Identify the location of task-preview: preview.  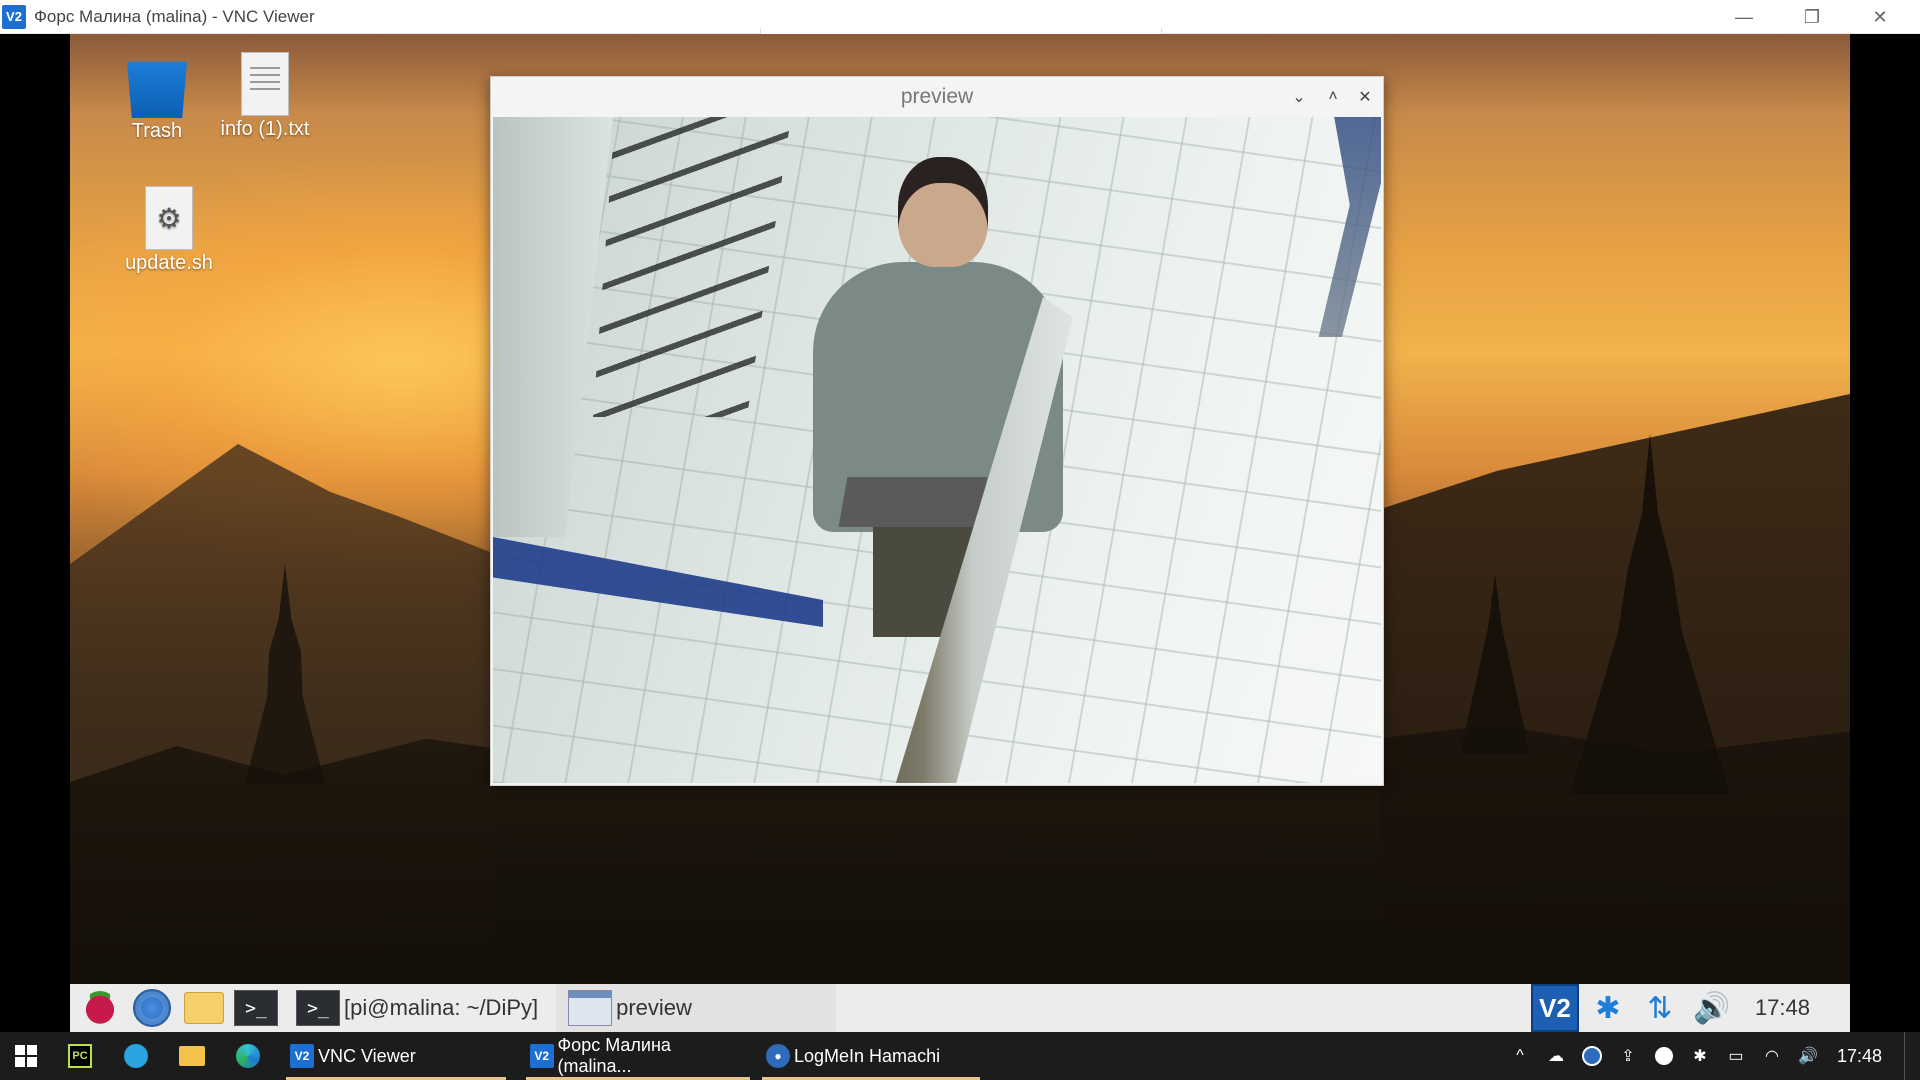
(696, 1008).